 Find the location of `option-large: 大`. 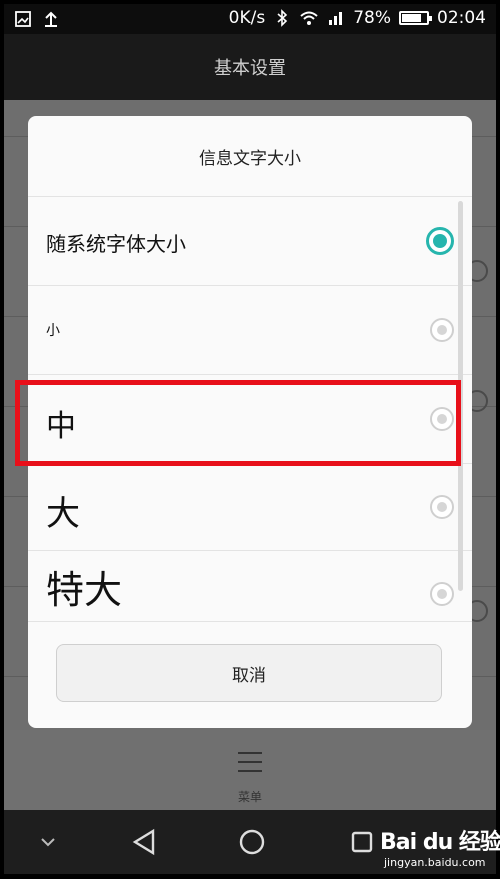

option-large: 大 is located at coordinates (250, 507).